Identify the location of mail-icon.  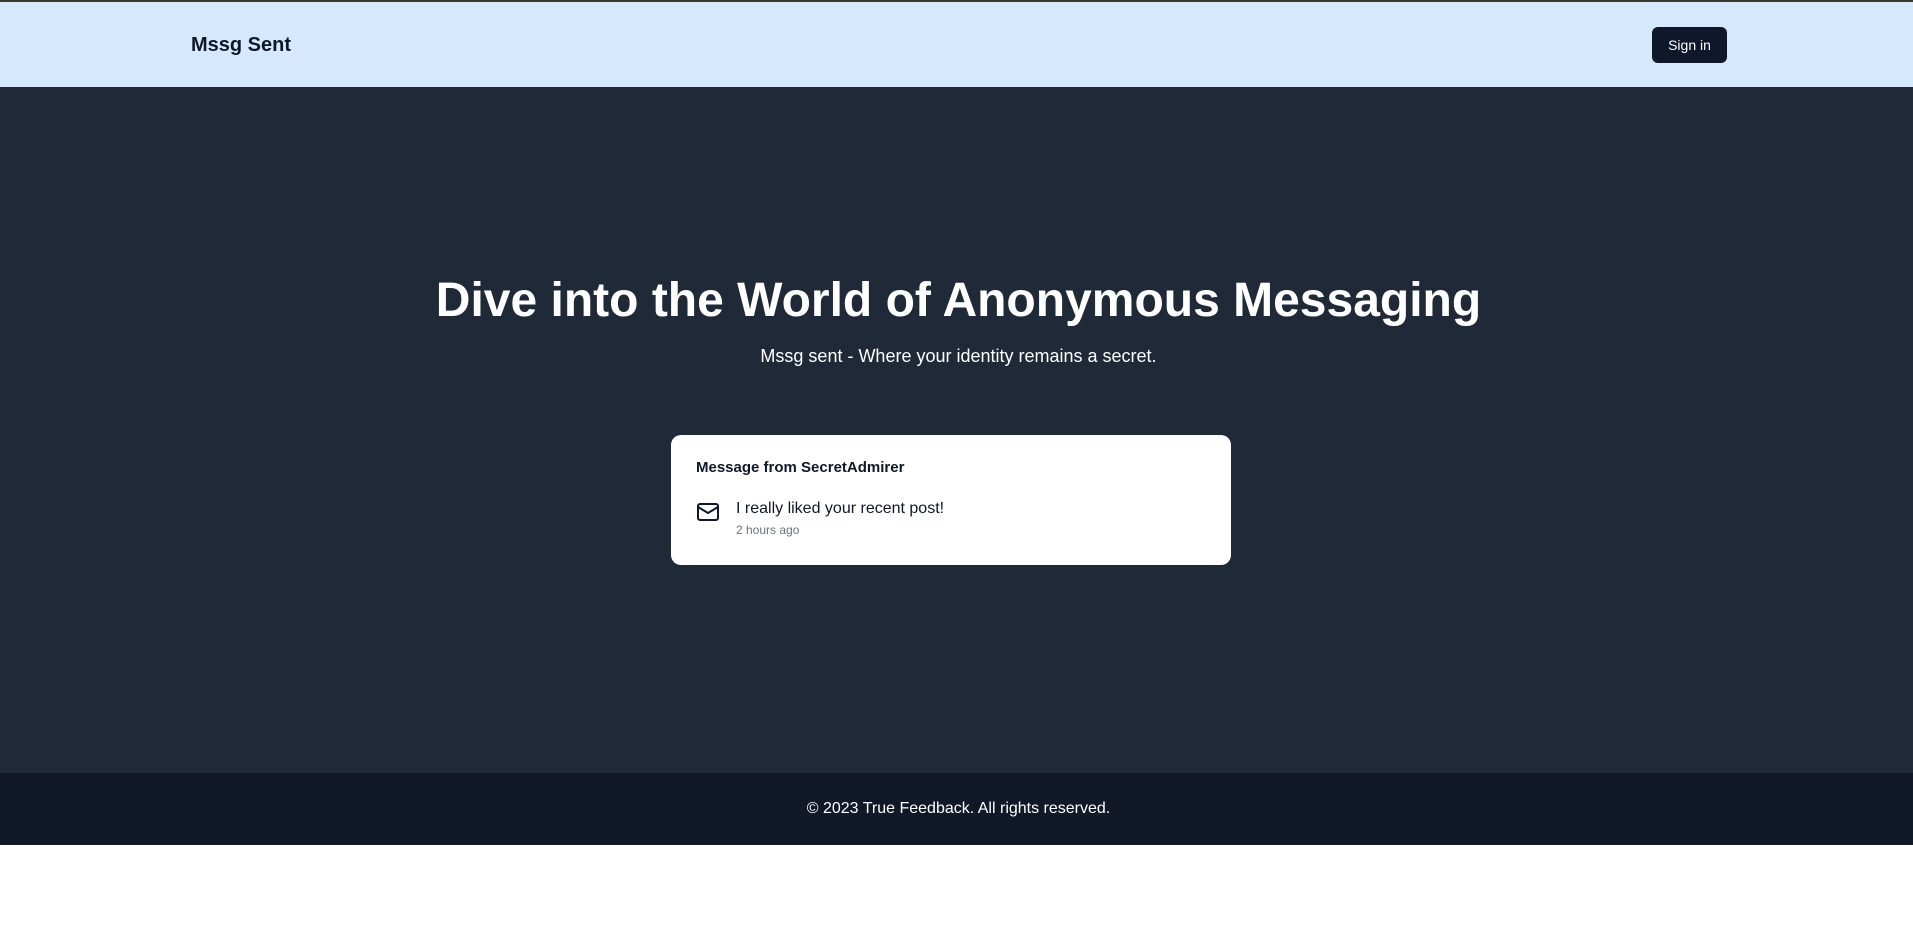
(708, 512).